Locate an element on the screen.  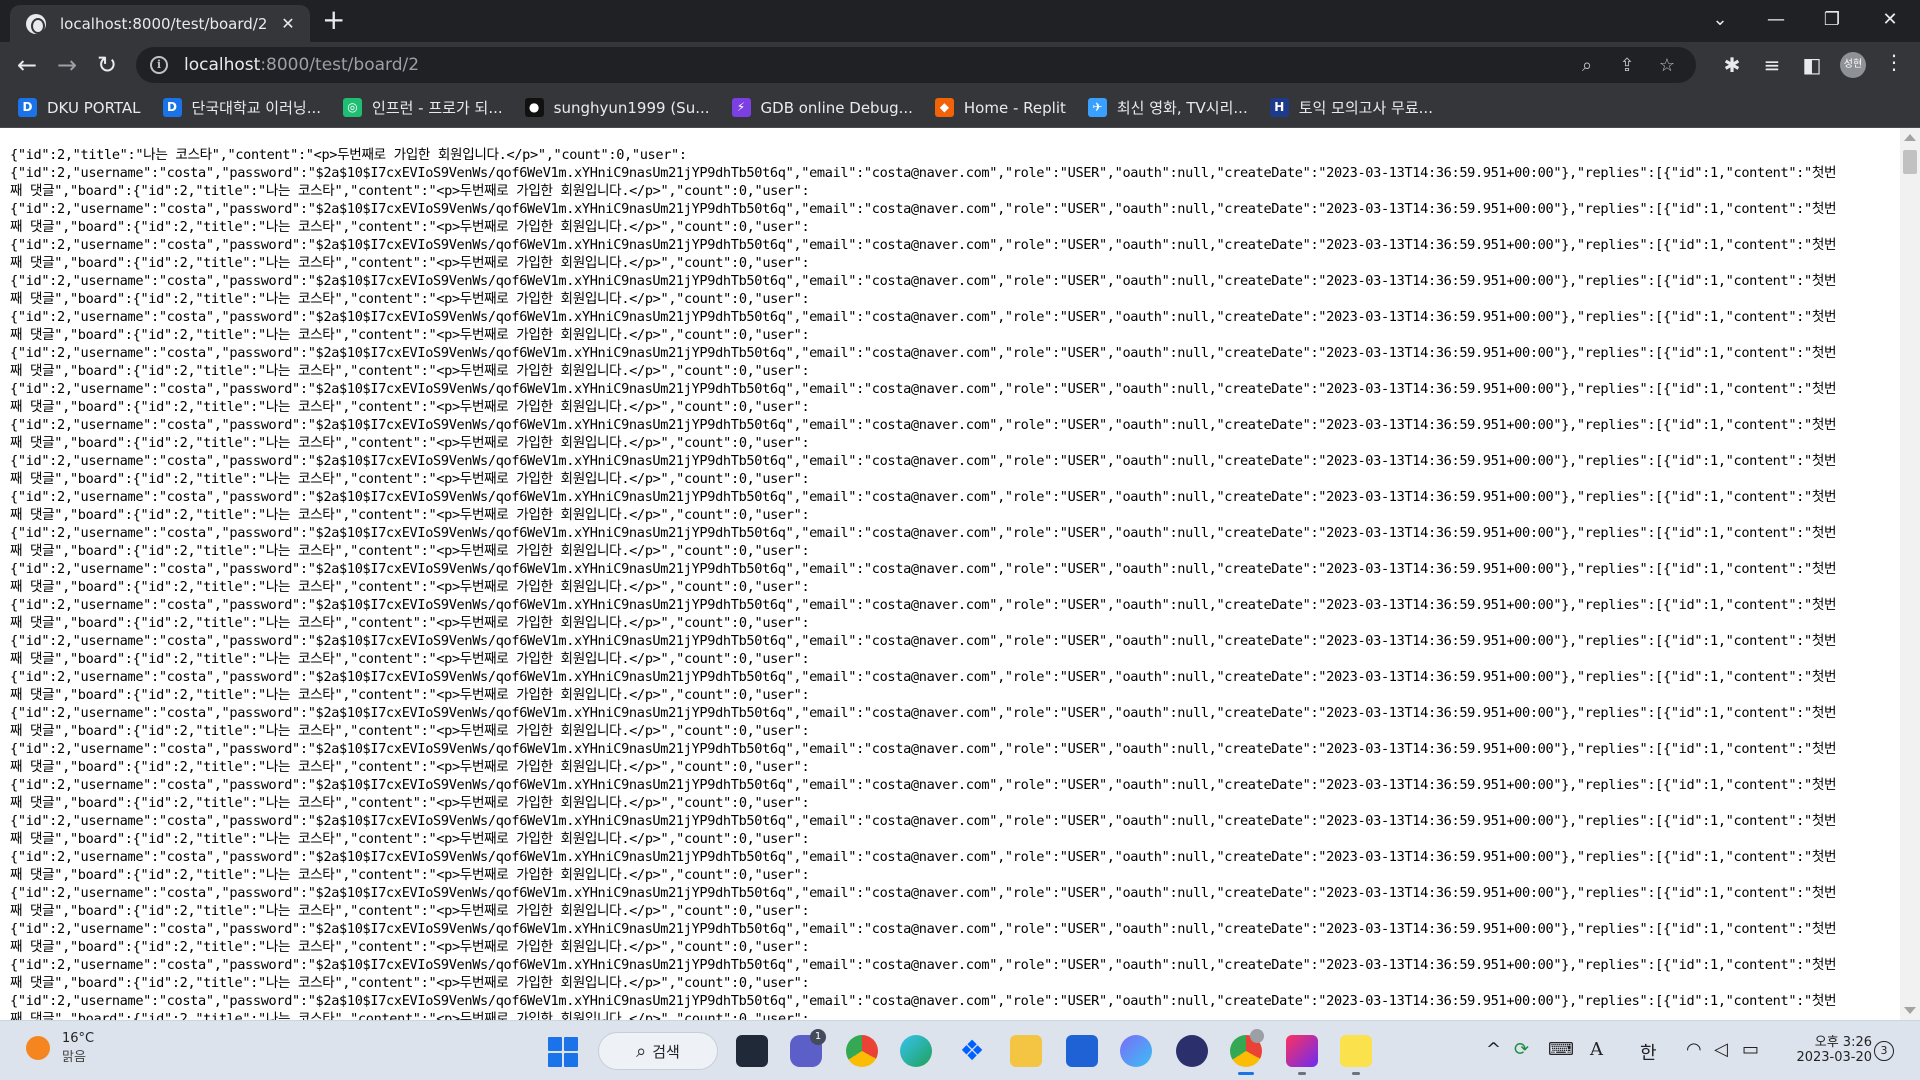
share-icon: ⇪ is located at coordinates (1627, 65).